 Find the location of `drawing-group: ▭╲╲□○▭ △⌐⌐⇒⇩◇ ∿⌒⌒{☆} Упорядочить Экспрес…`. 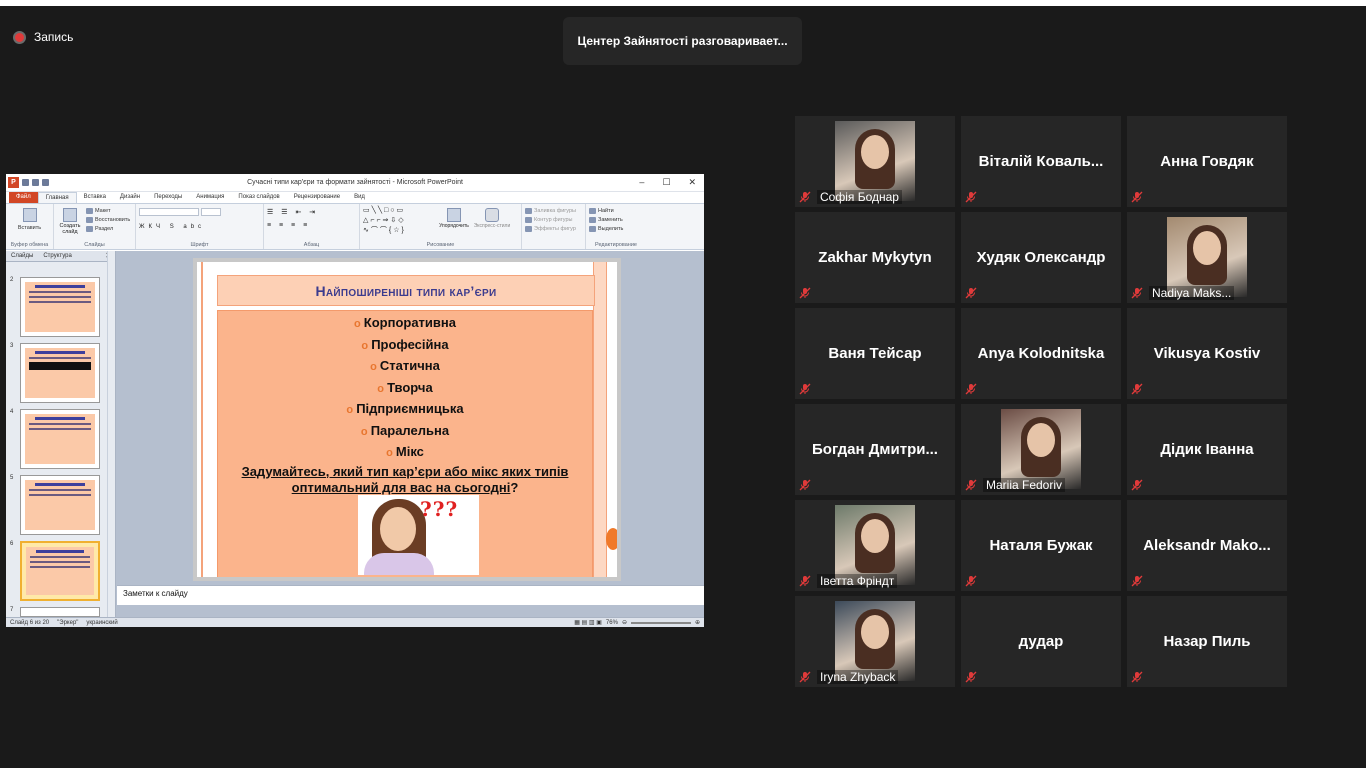

drawing-group: ▭╲╲□○▭ △⌐⌐⇒⇩◇ ∿⌒⌒{☆} Упорядочить Экспрес… is located at coordinates (441, 226).